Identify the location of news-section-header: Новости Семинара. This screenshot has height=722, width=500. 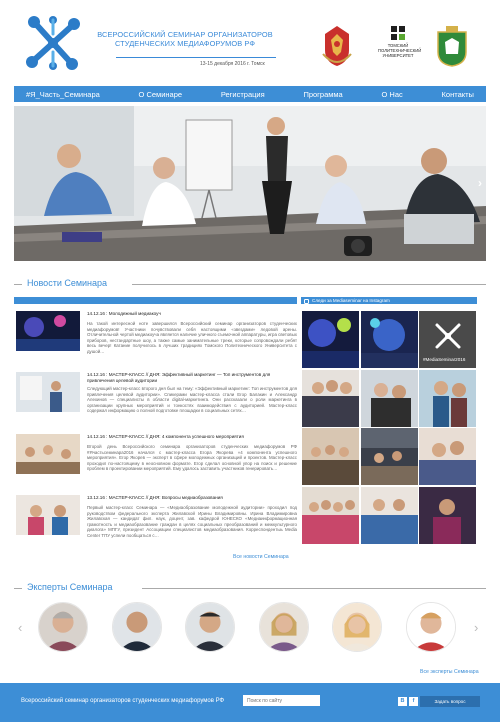
(250, 284).